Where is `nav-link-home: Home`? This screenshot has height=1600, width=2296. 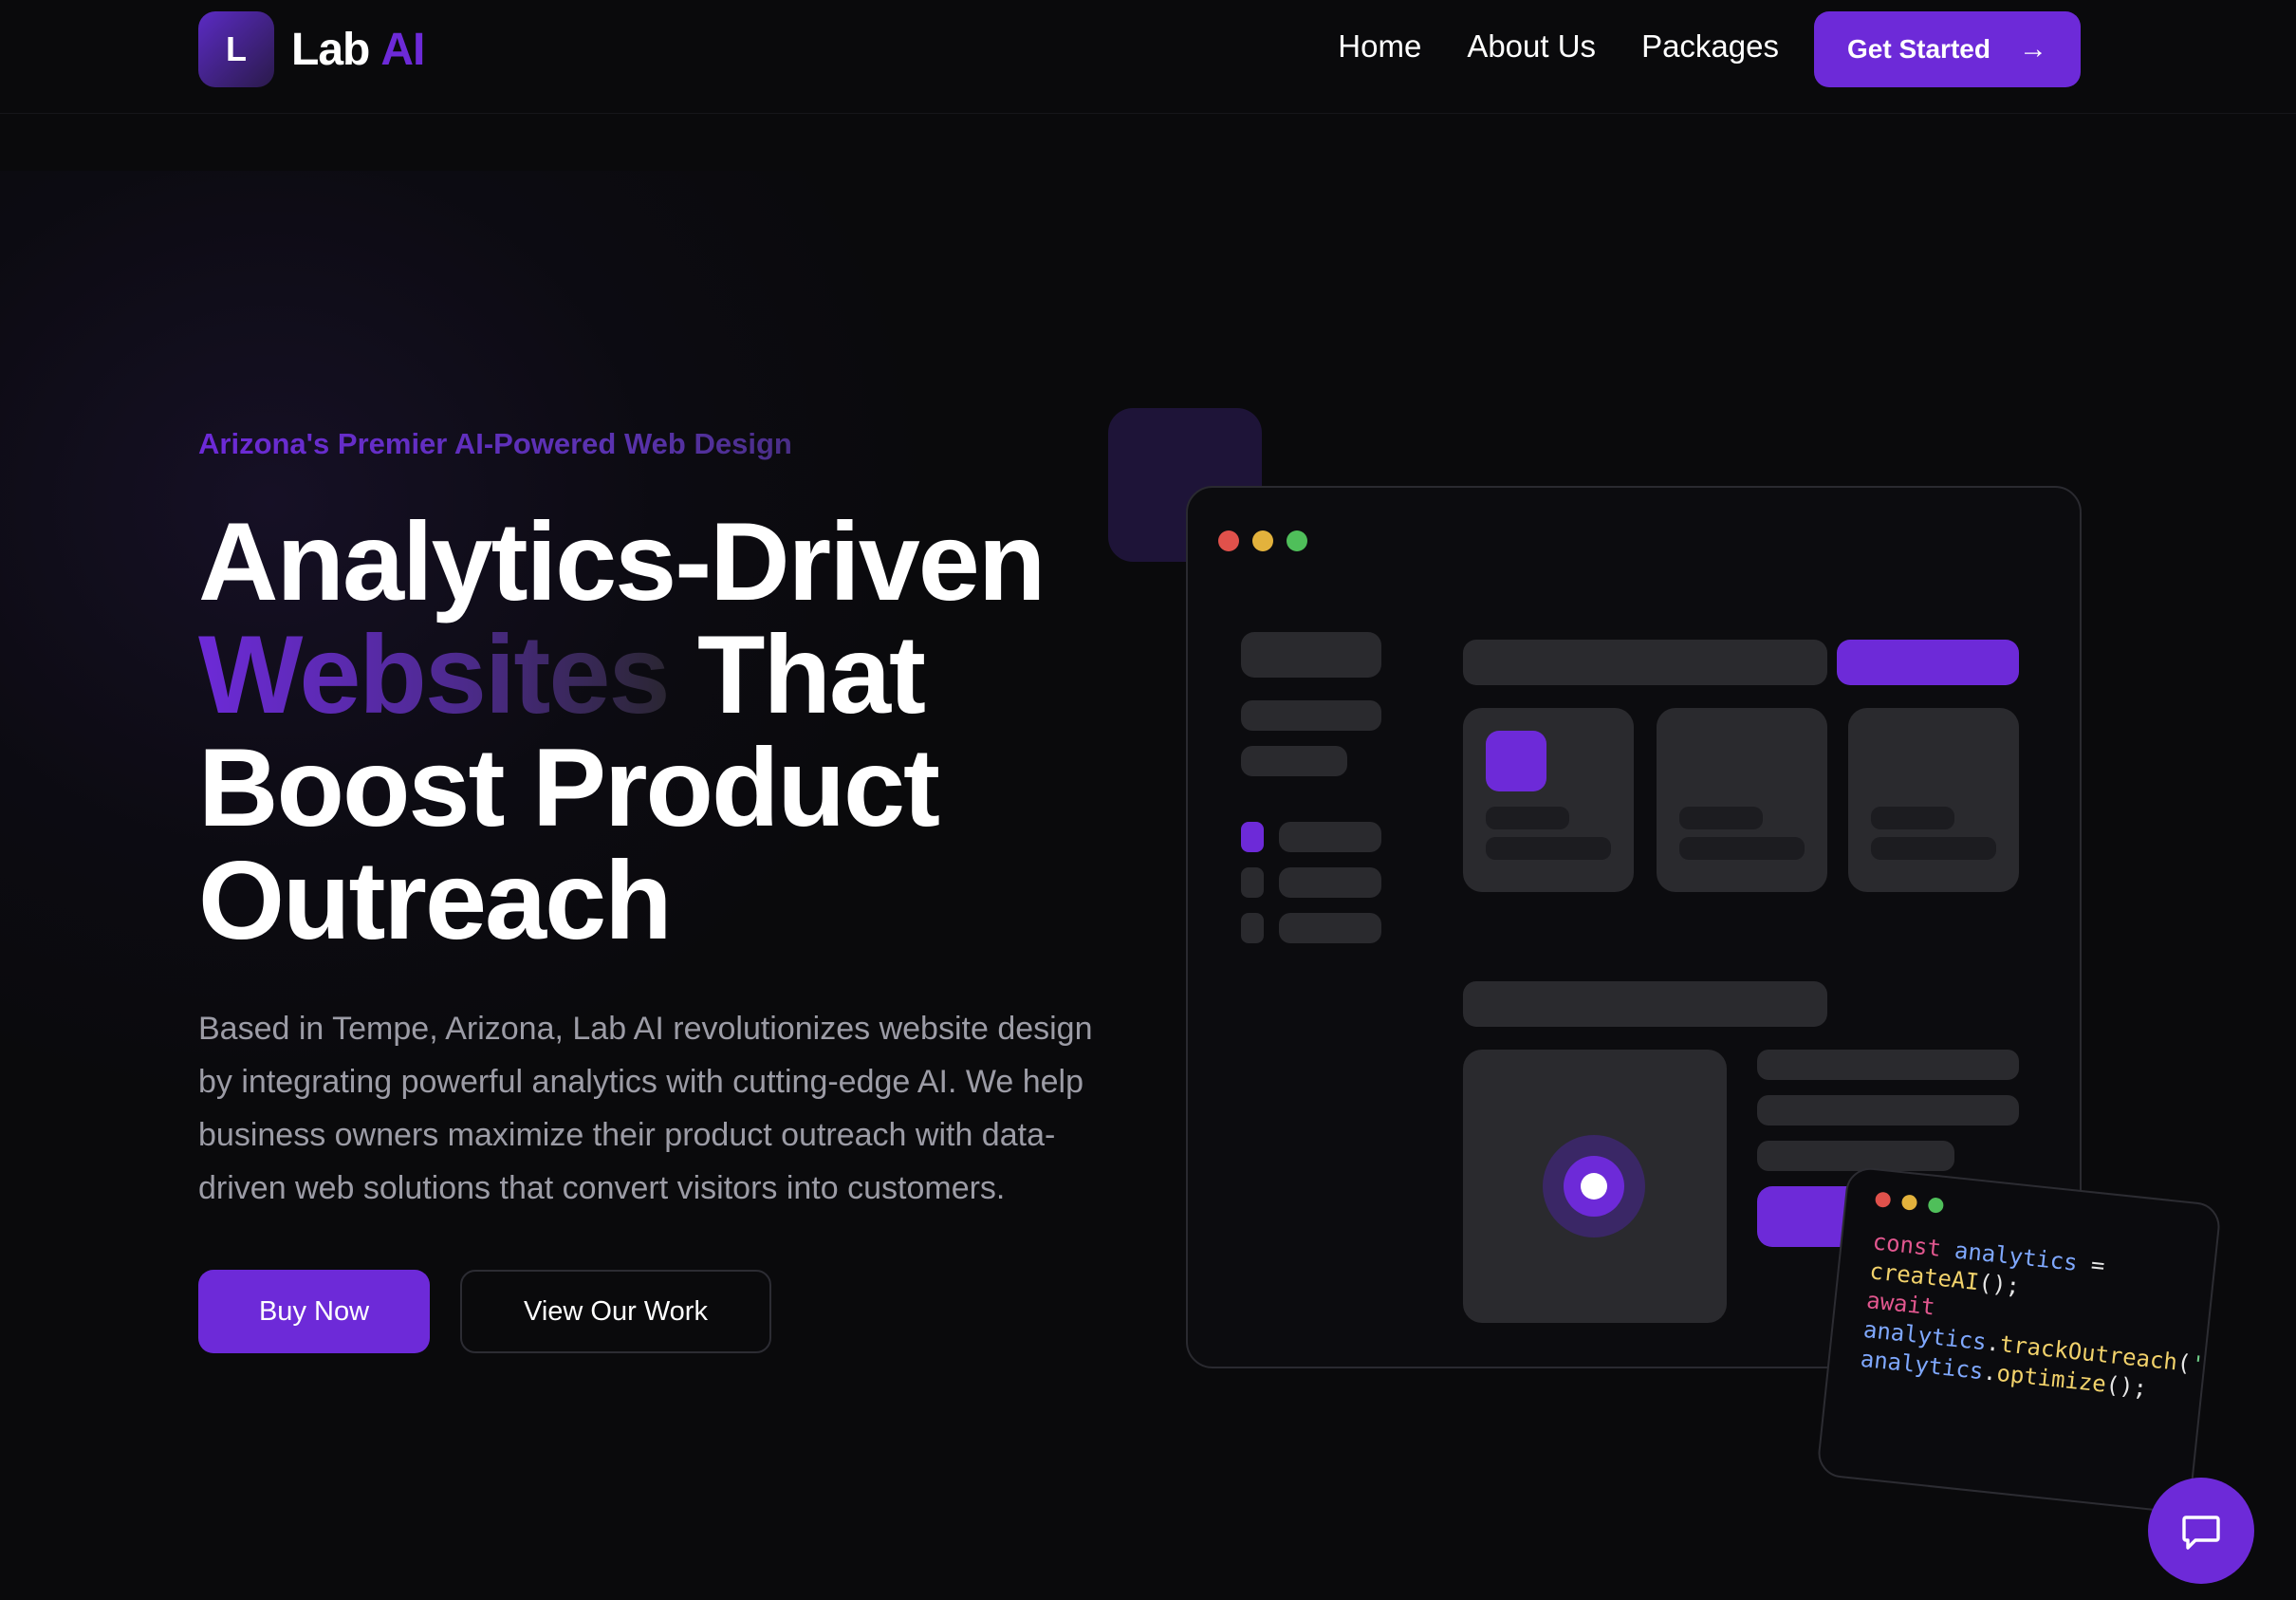
nav-link-home: Home is located at coordinates (1379, 46).